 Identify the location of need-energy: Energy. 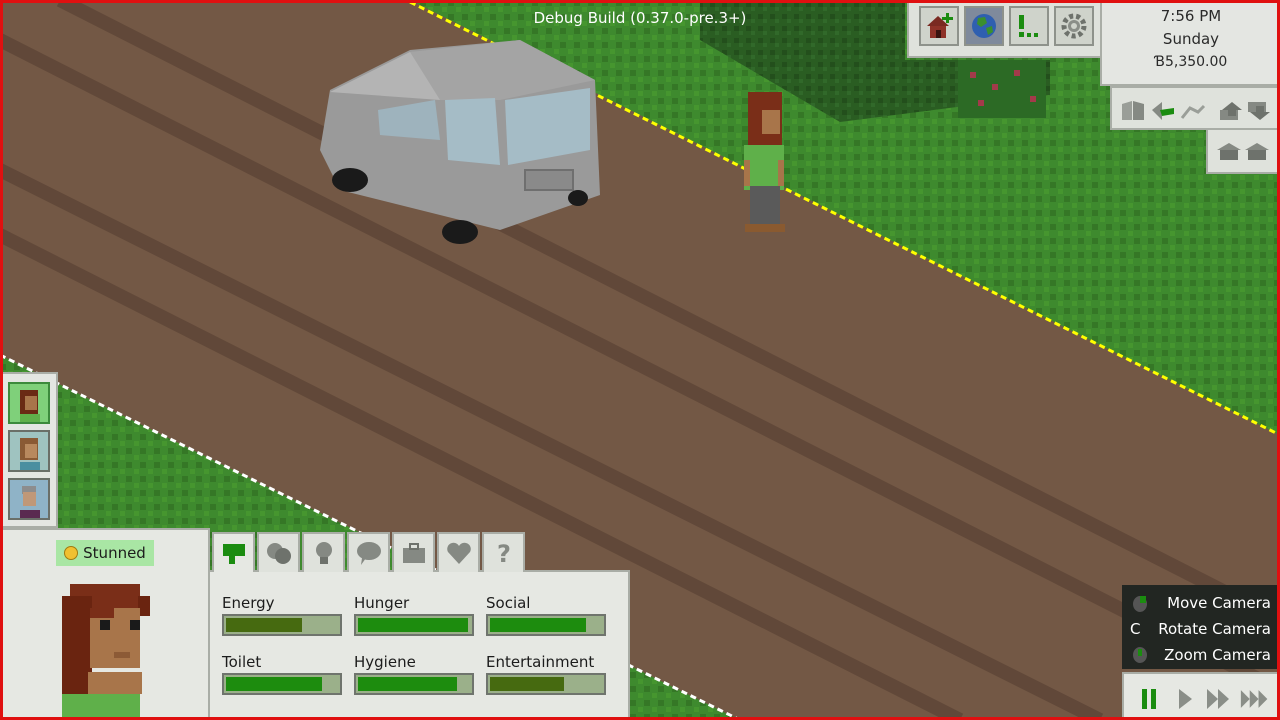
(282, 615).